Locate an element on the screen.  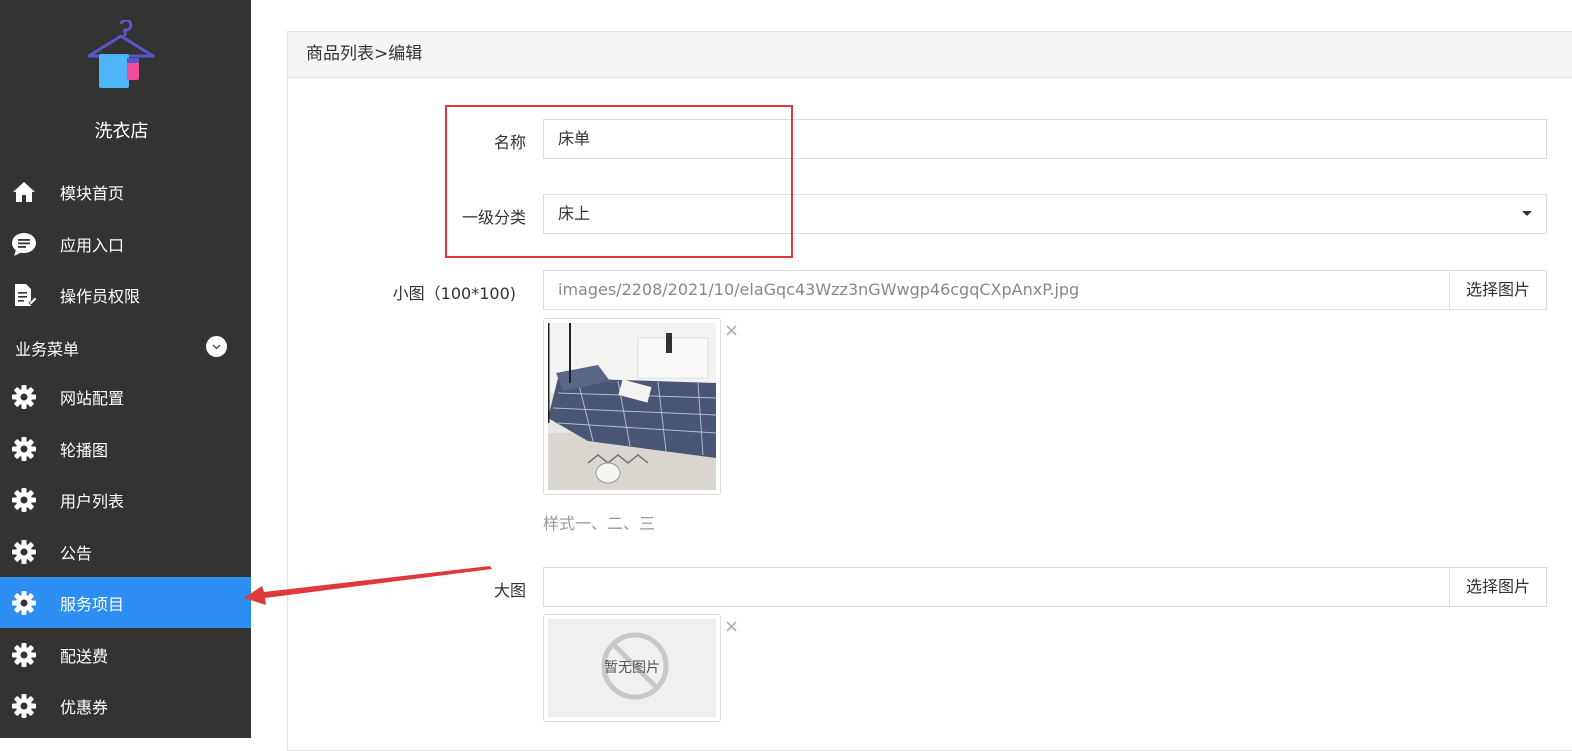
shop-name: 洗衣店 is located at coordinates (121, 131).